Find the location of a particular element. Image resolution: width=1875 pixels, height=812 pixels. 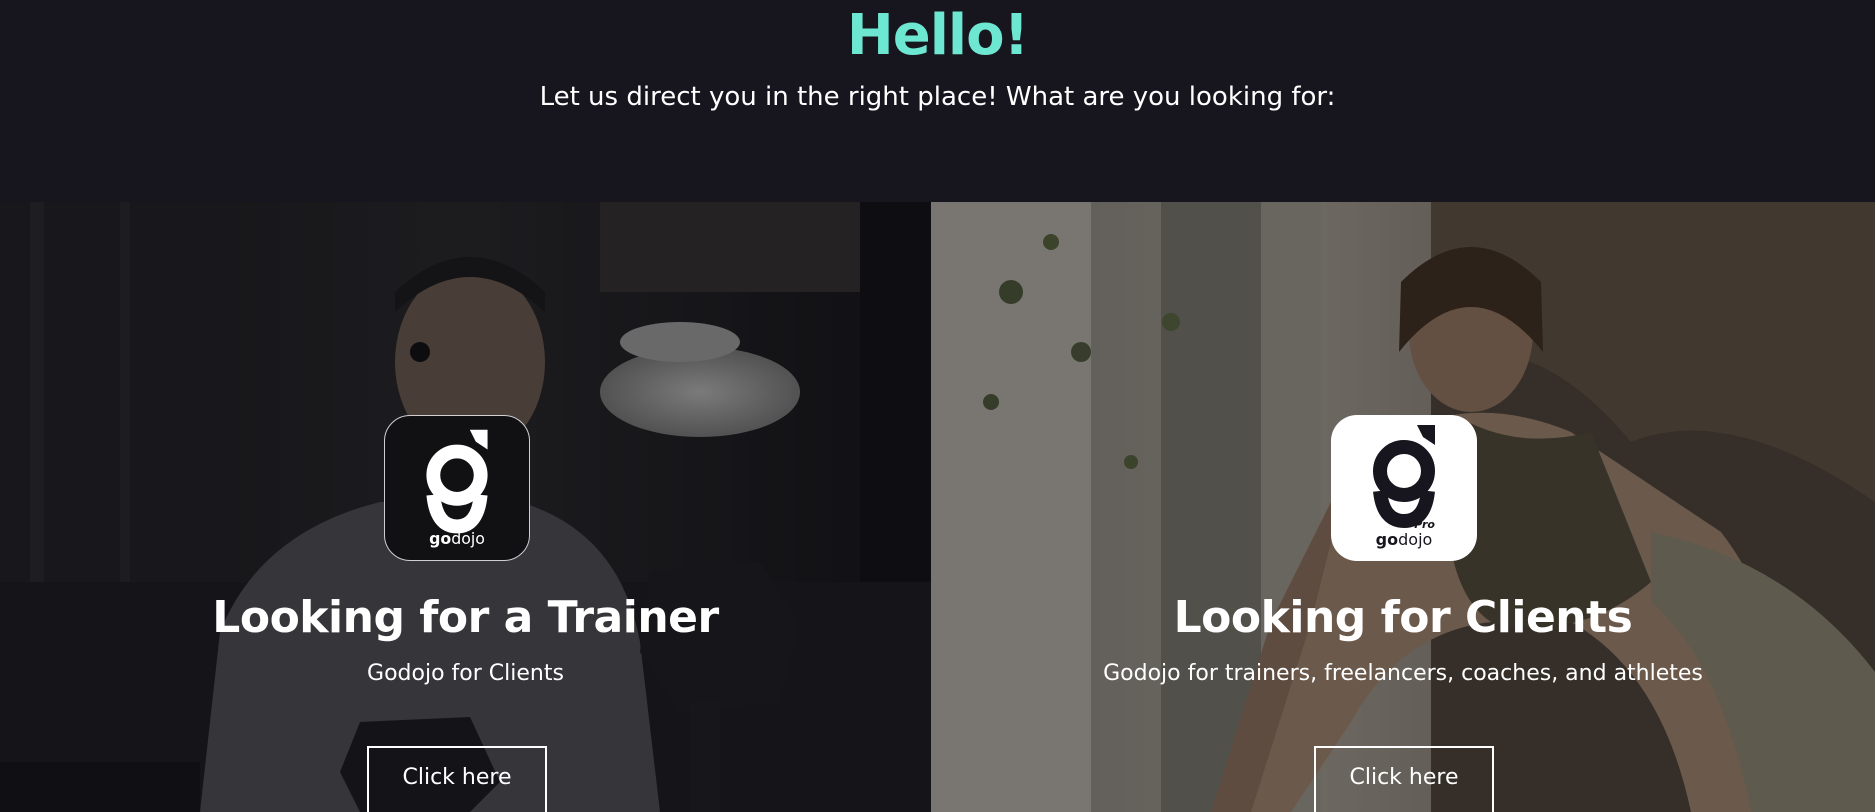

trainer-card-title: Looking for a Trainer is located at coordinates (465, 617).